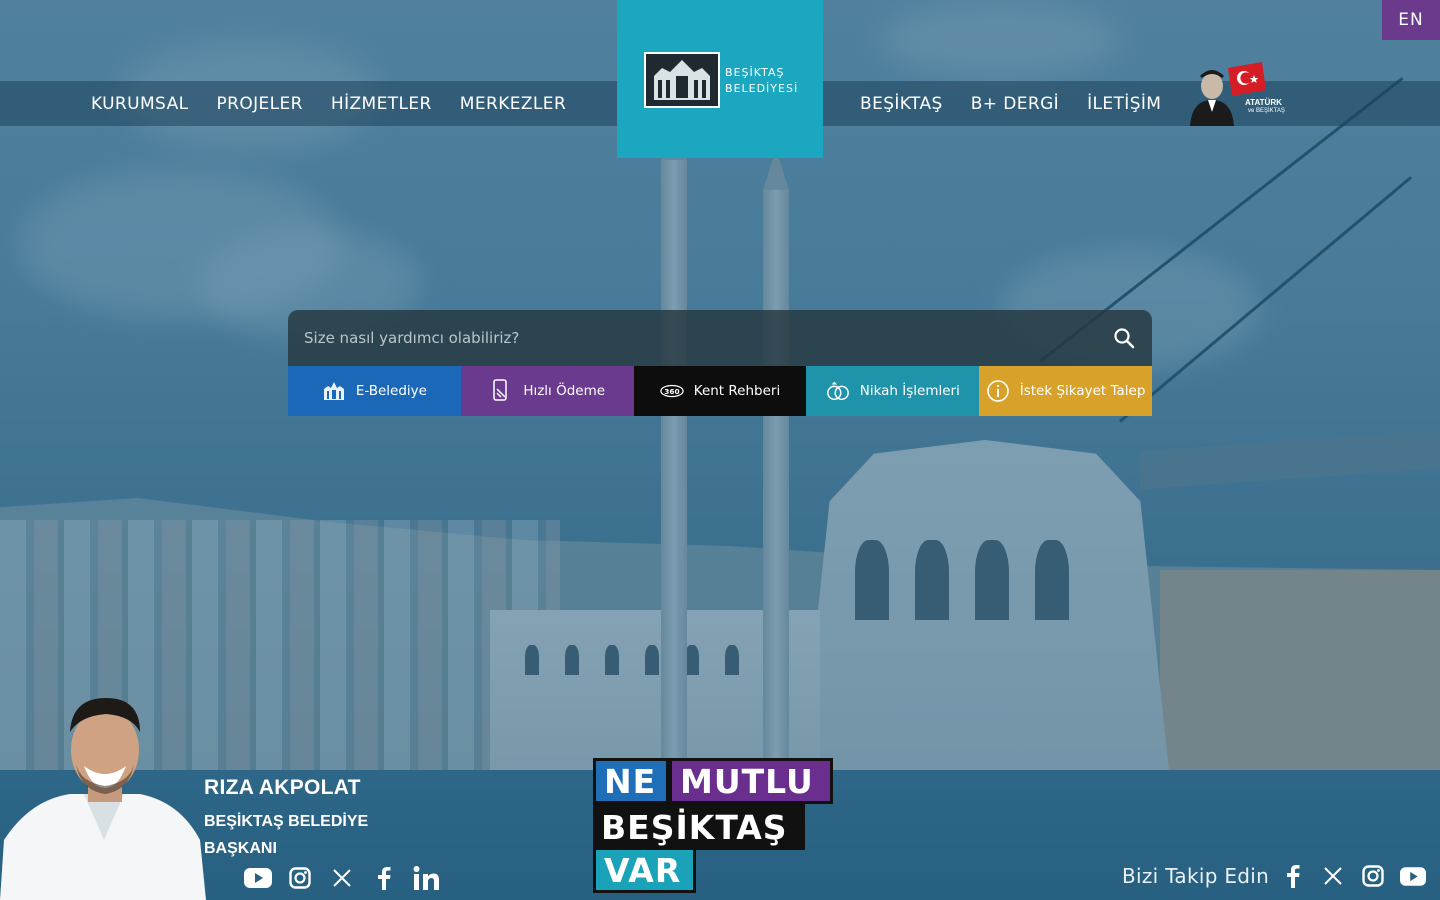 Image resolution: width=1440 pixels, height=900 pixels. What do you see at coordinates (334, 391) in the screenshot?
I see `building-icon` at bounding box center [334, 391].